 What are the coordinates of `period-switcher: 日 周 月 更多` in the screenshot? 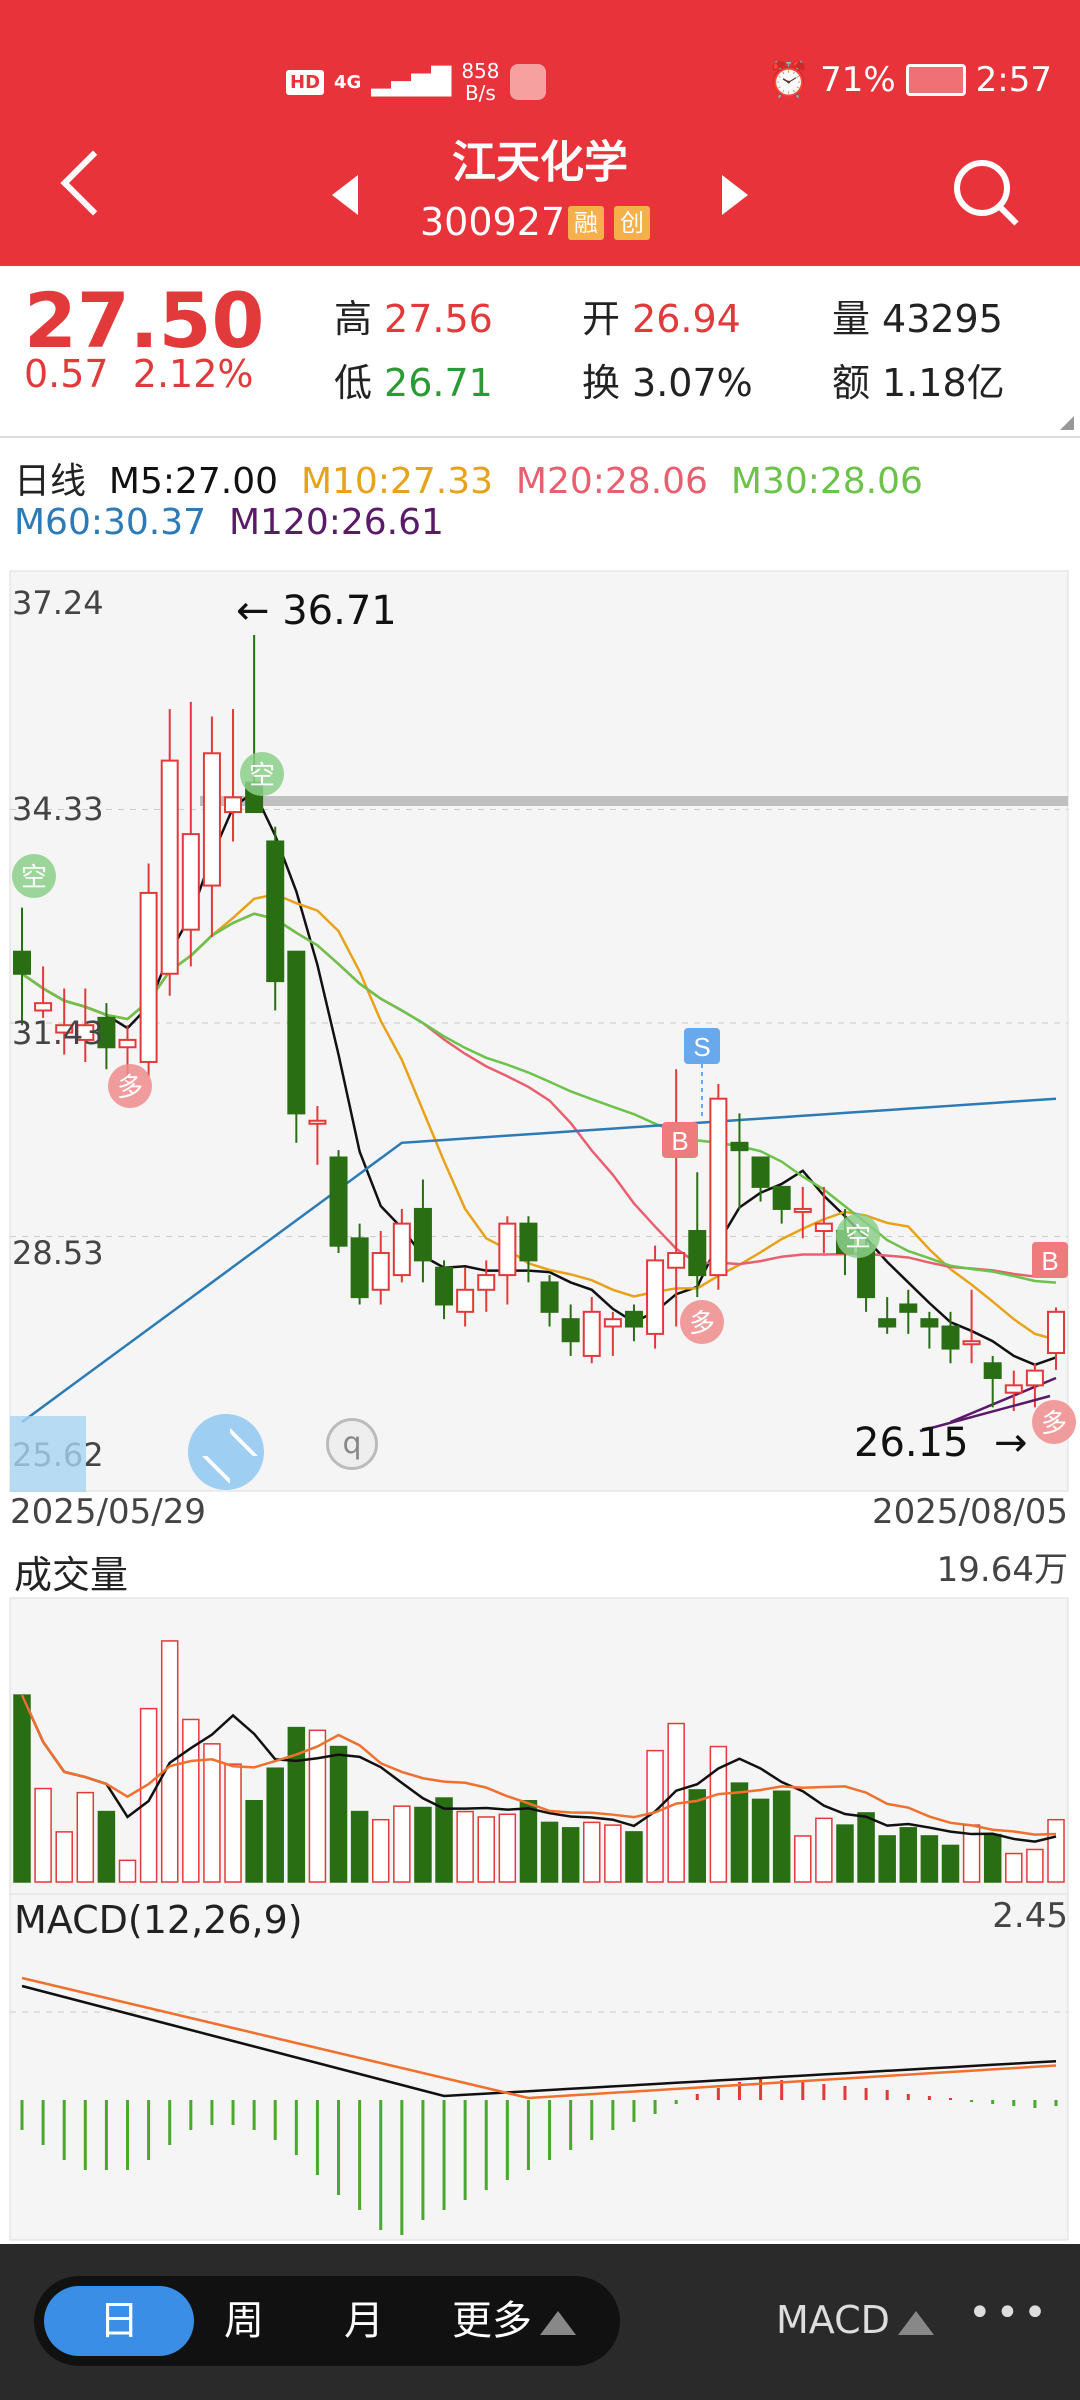 It's located at (327, 2321).